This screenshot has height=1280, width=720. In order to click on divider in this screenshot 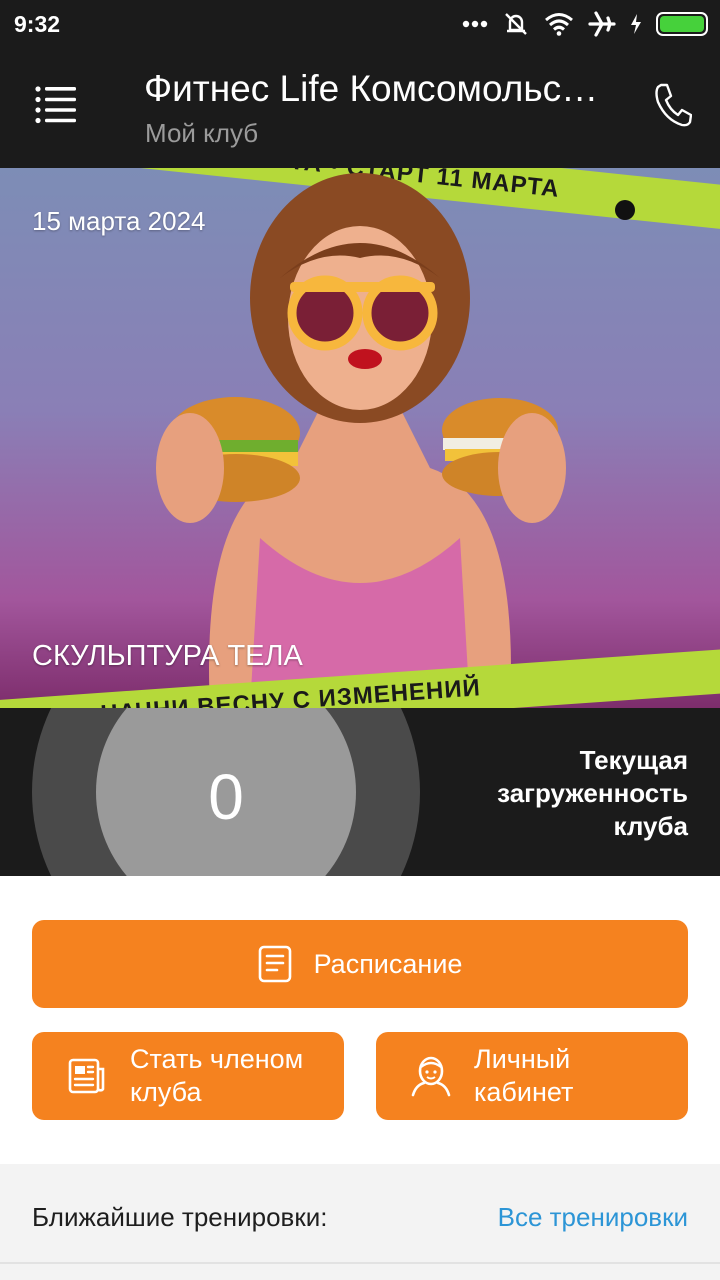, I will do `click(360, 1263)`.